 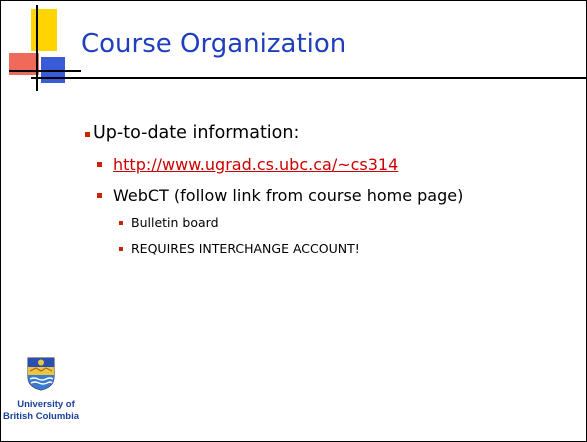 I want to click on university-logo-text: University of British Columbia, so click(x=46, y=411).